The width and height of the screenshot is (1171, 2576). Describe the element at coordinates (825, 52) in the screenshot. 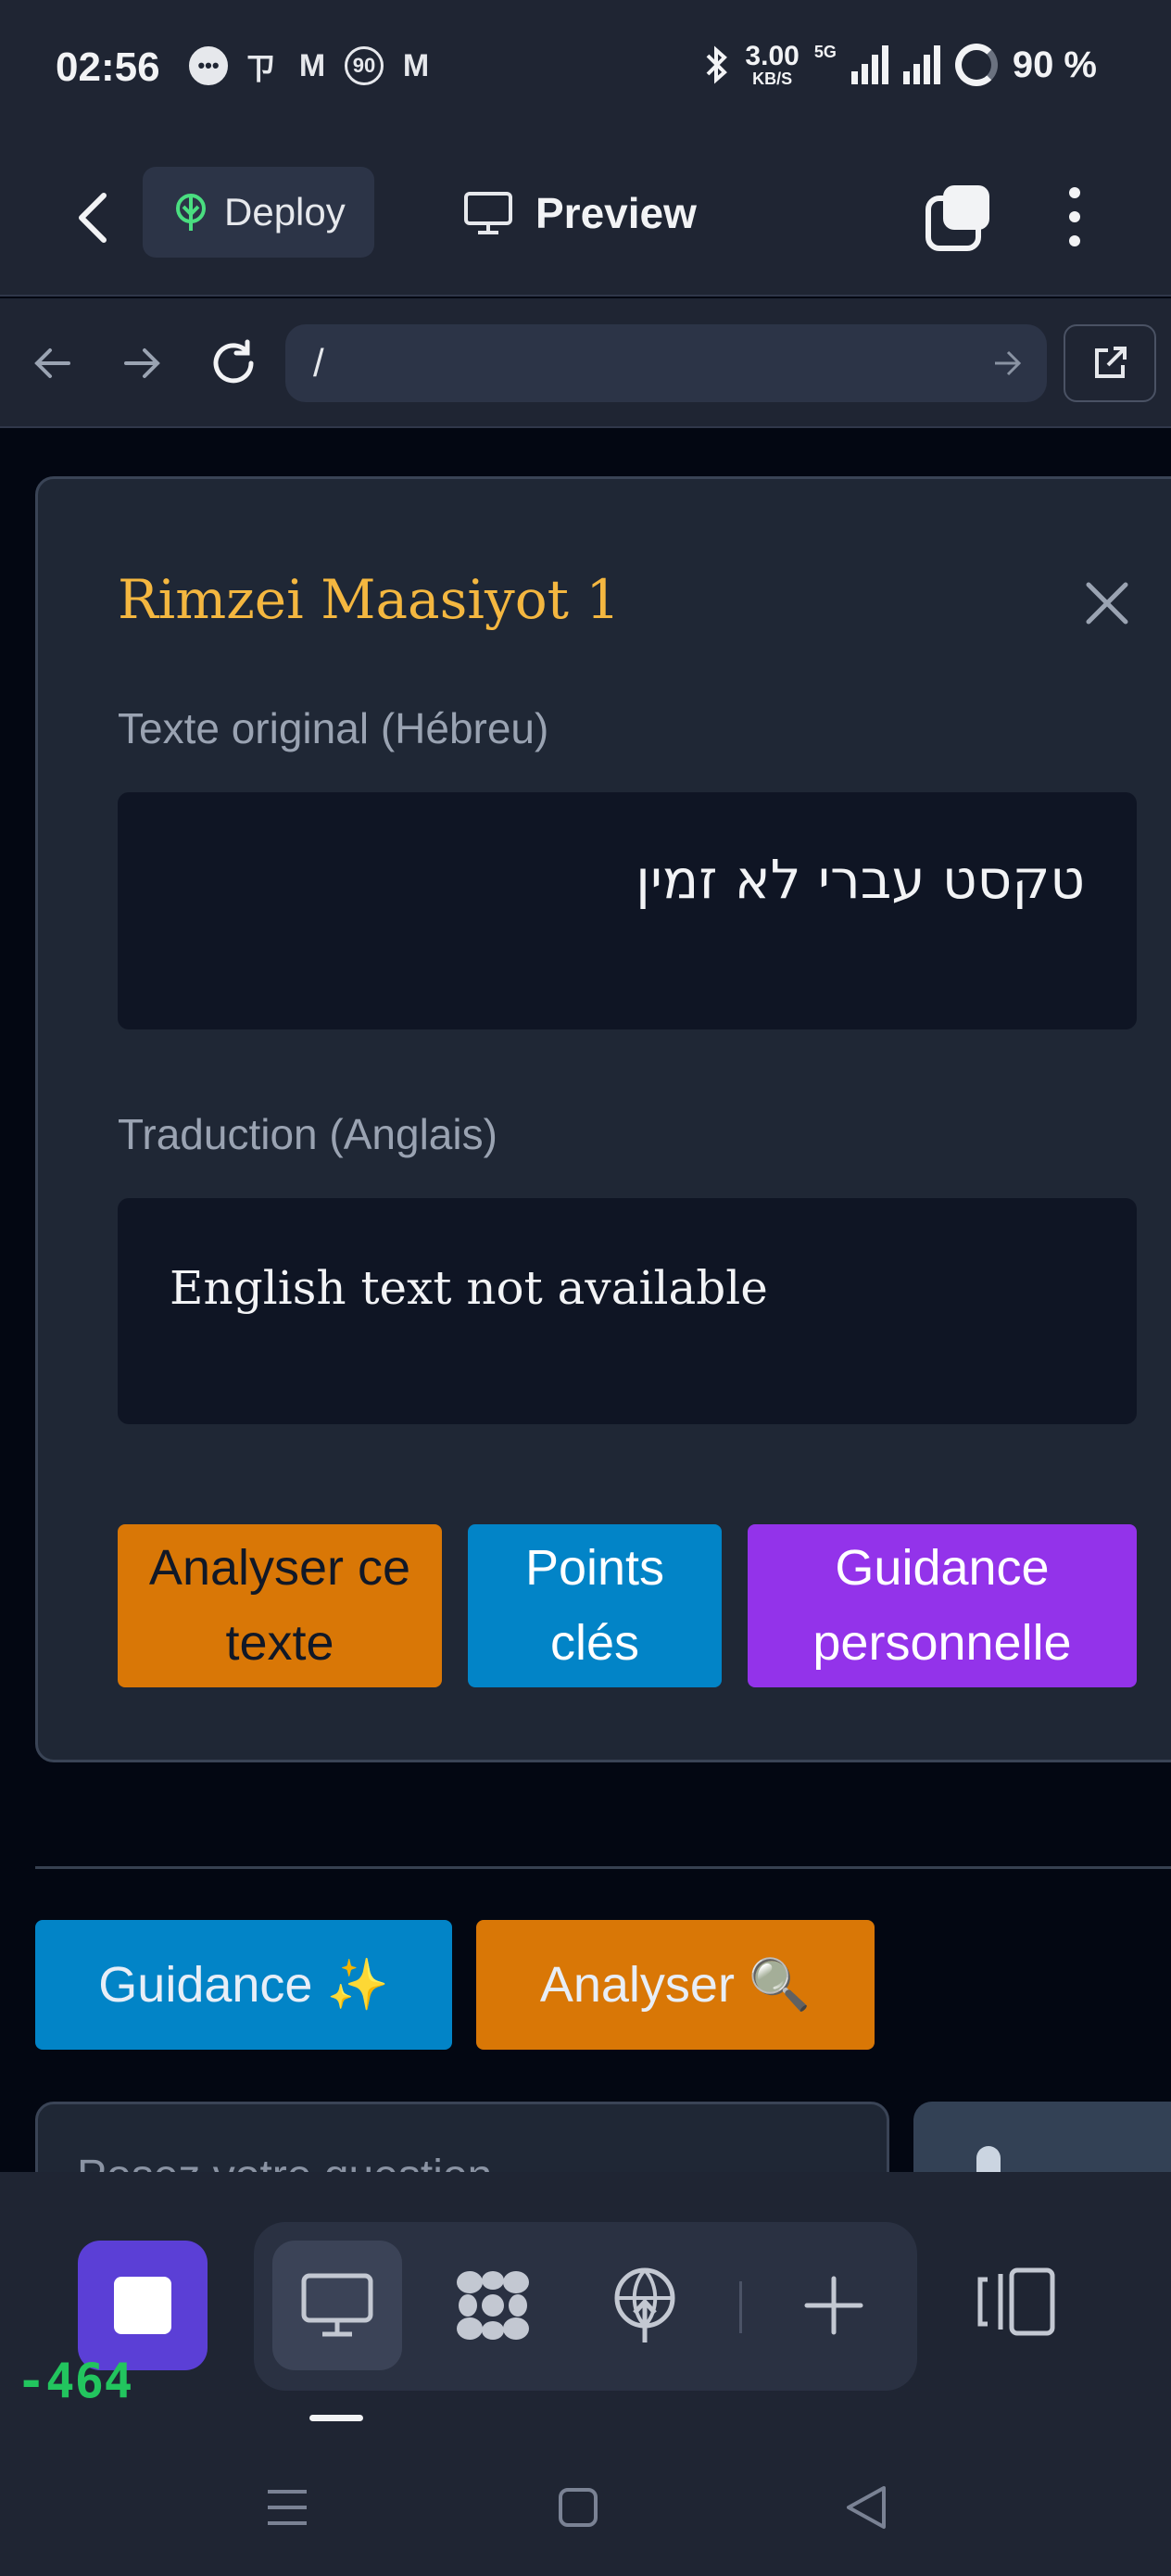

I see `network-type: 5G` at that location.